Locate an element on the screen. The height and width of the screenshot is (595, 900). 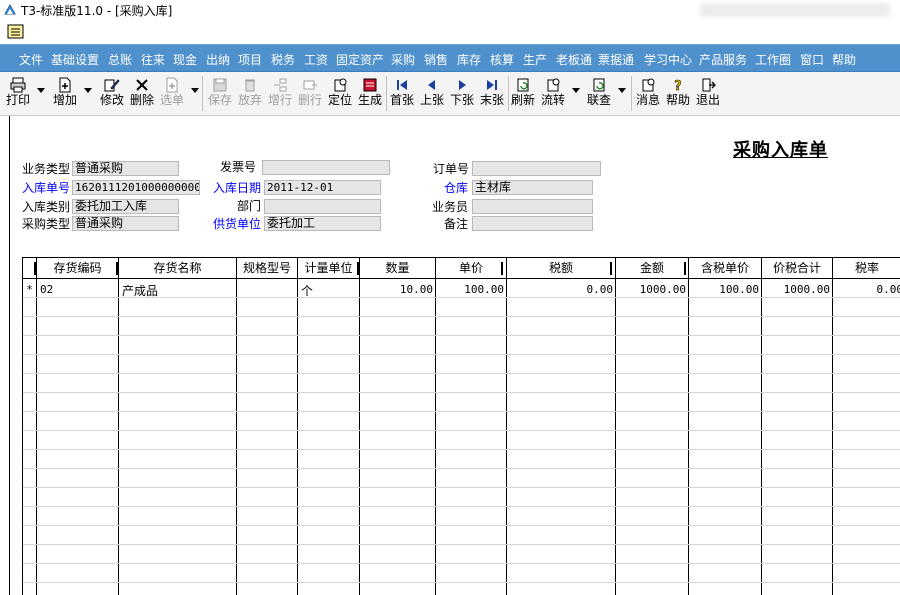
delete-row-button: 删行 is located at coordinates (310, 93).